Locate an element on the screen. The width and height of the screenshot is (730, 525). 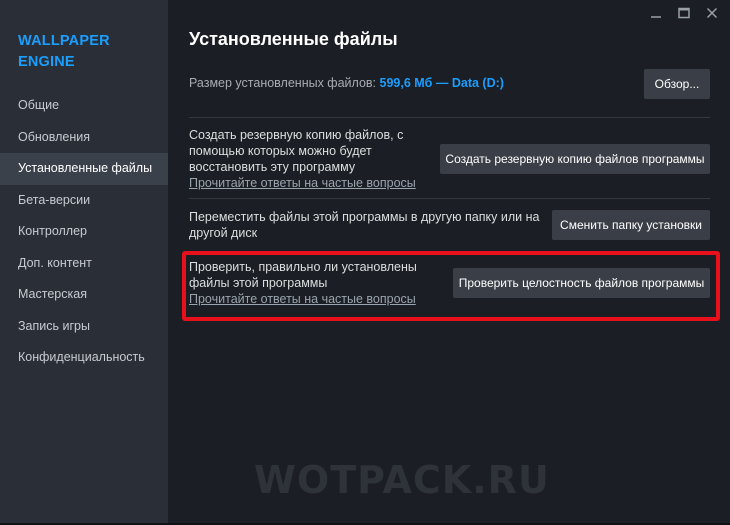
verify-faq-link: Прочитайте ответы на частые вопросы is located at coordinates (309, 299).